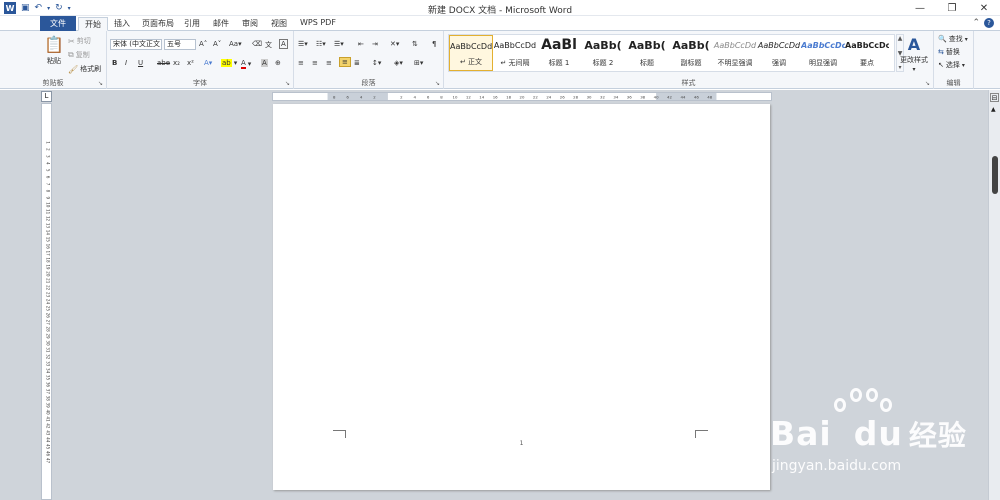 The height and width of the screenshot is (500, 1000). I want to click on justify-icon: ≡, so click(345, 62).